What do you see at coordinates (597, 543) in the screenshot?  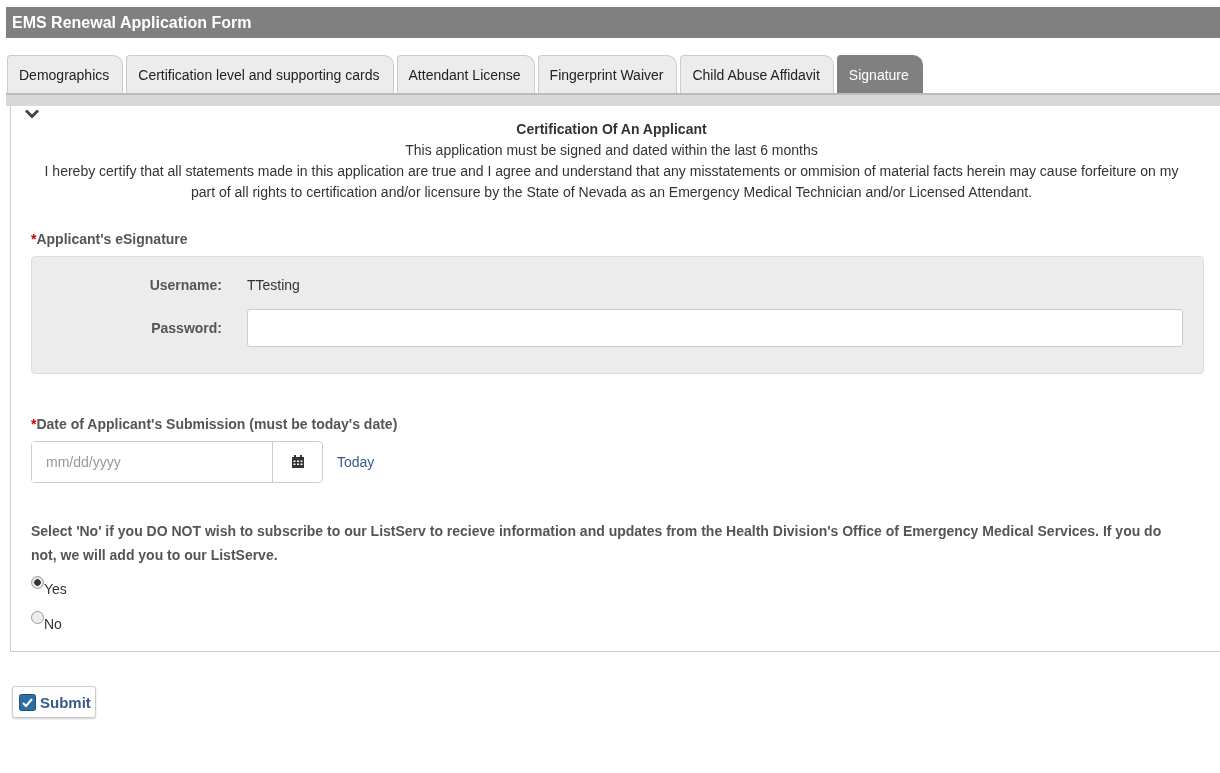 I see `listserv-question: Select 'No' if you DO NOT wish to subscribe to our ListServ to recieve information and updates from the Health Division's Office of Emergency Medical Services. If you do not, we will add you to our ListServe.` at bounding box center [597, 543].